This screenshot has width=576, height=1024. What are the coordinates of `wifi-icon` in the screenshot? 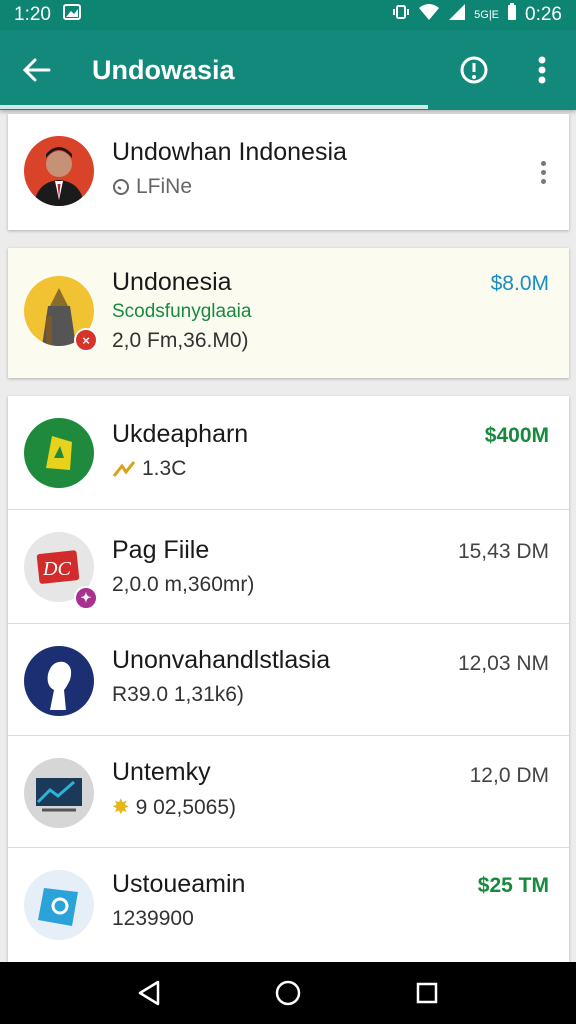 It's located at (429, 15).